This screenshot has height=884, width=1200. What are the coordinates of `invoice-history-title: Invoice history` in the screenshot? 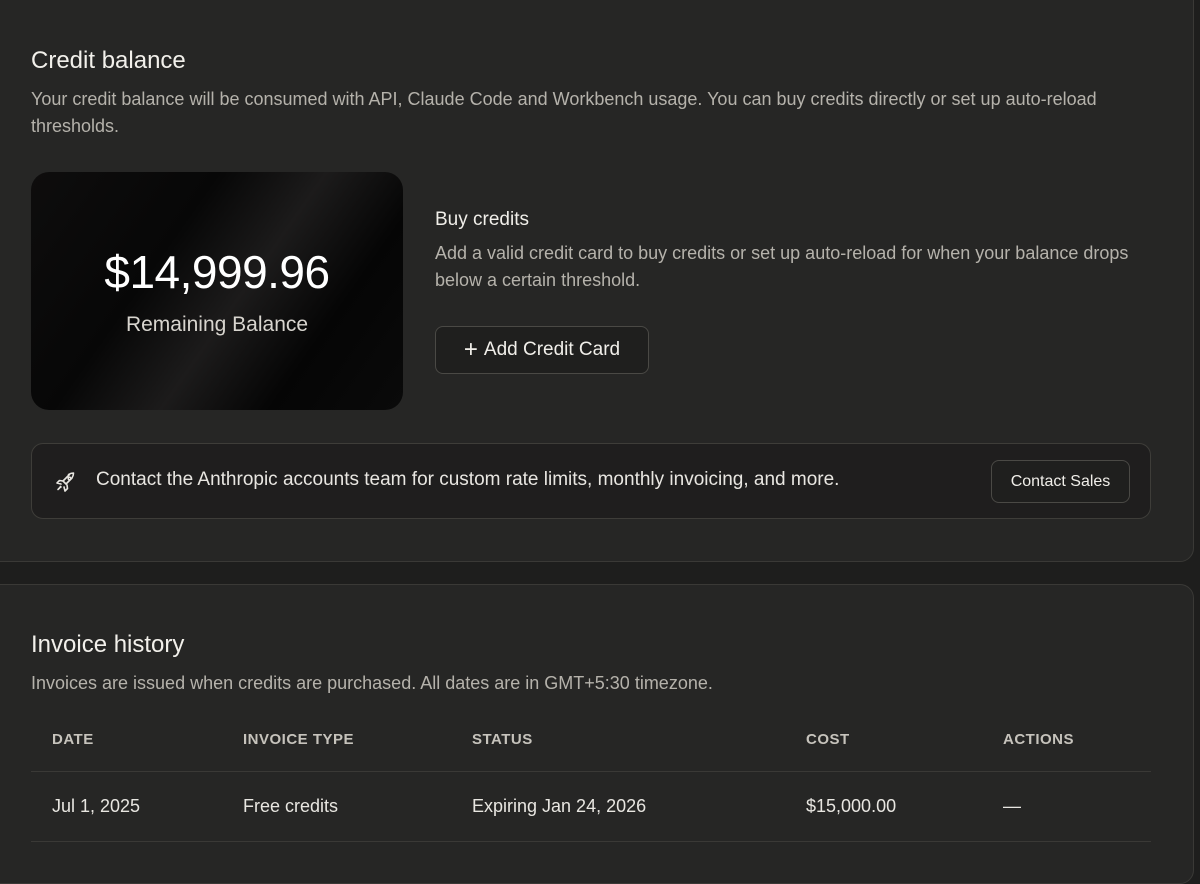 It's located at (108, 644).